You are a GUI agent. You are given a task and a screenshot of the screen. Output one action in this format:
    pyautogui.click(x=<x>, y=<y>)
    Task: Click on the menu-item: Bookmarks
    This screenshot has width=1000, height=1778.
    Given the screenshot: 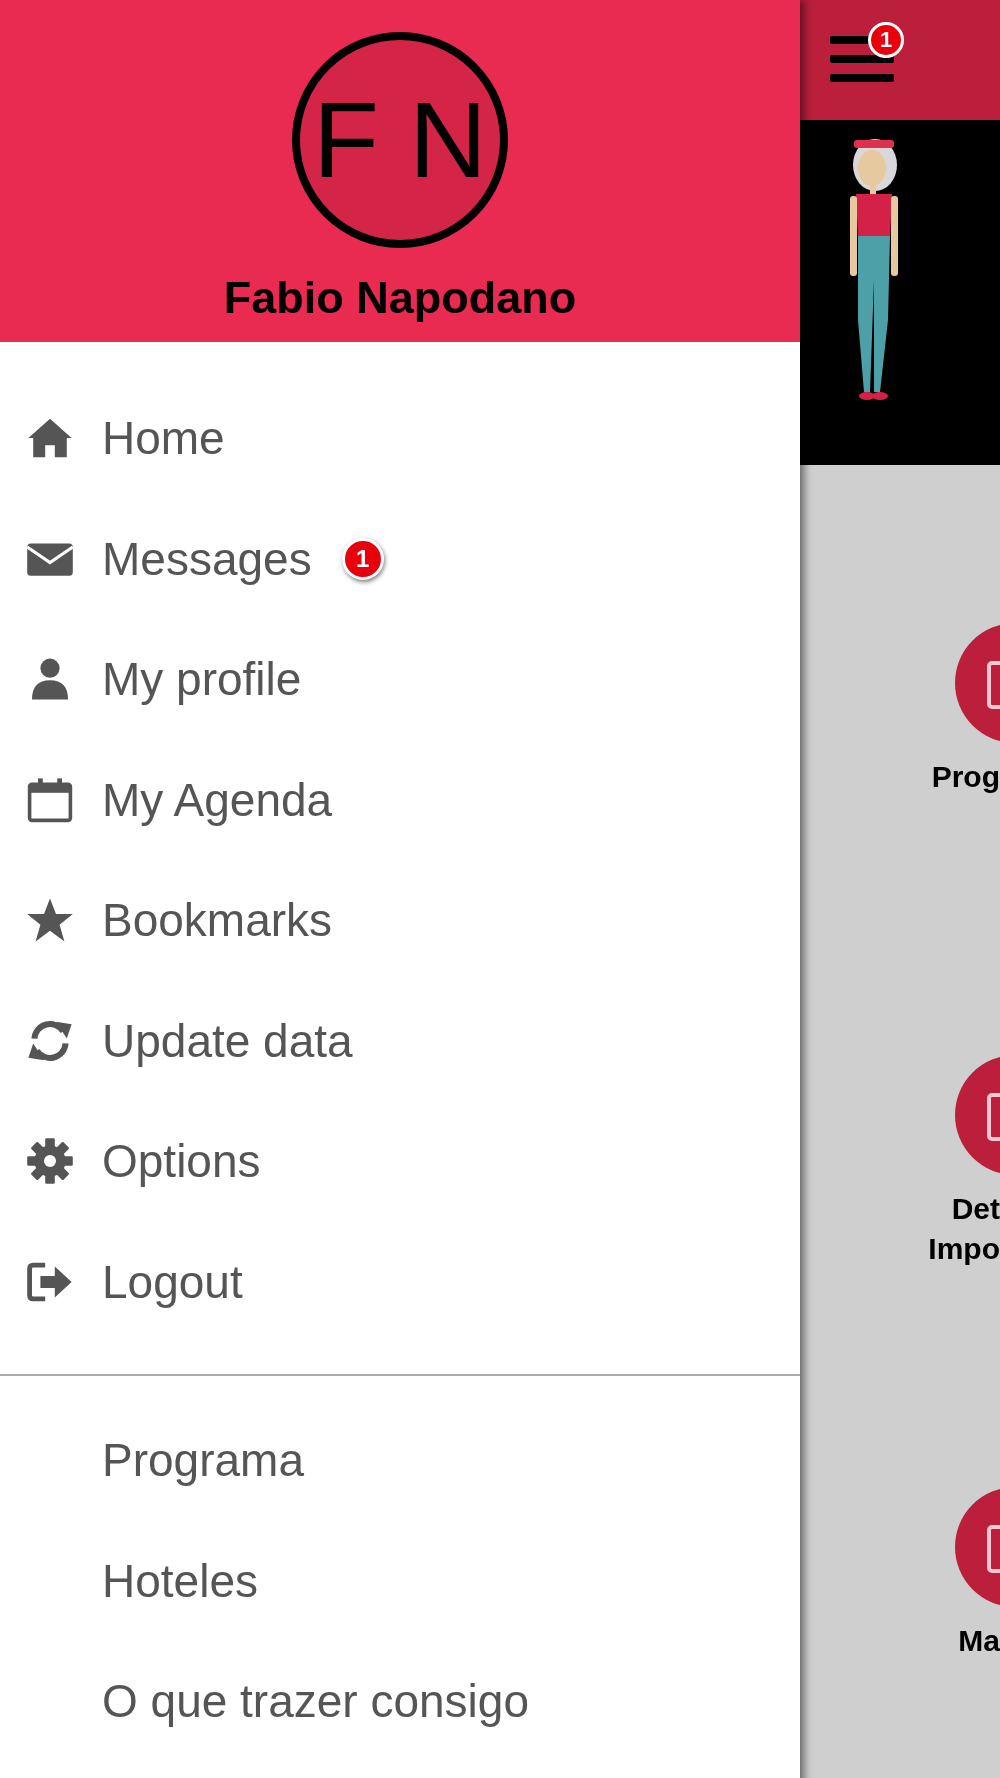 What is the action you would take?
    pyautogui.click(x=400, y=920)
    